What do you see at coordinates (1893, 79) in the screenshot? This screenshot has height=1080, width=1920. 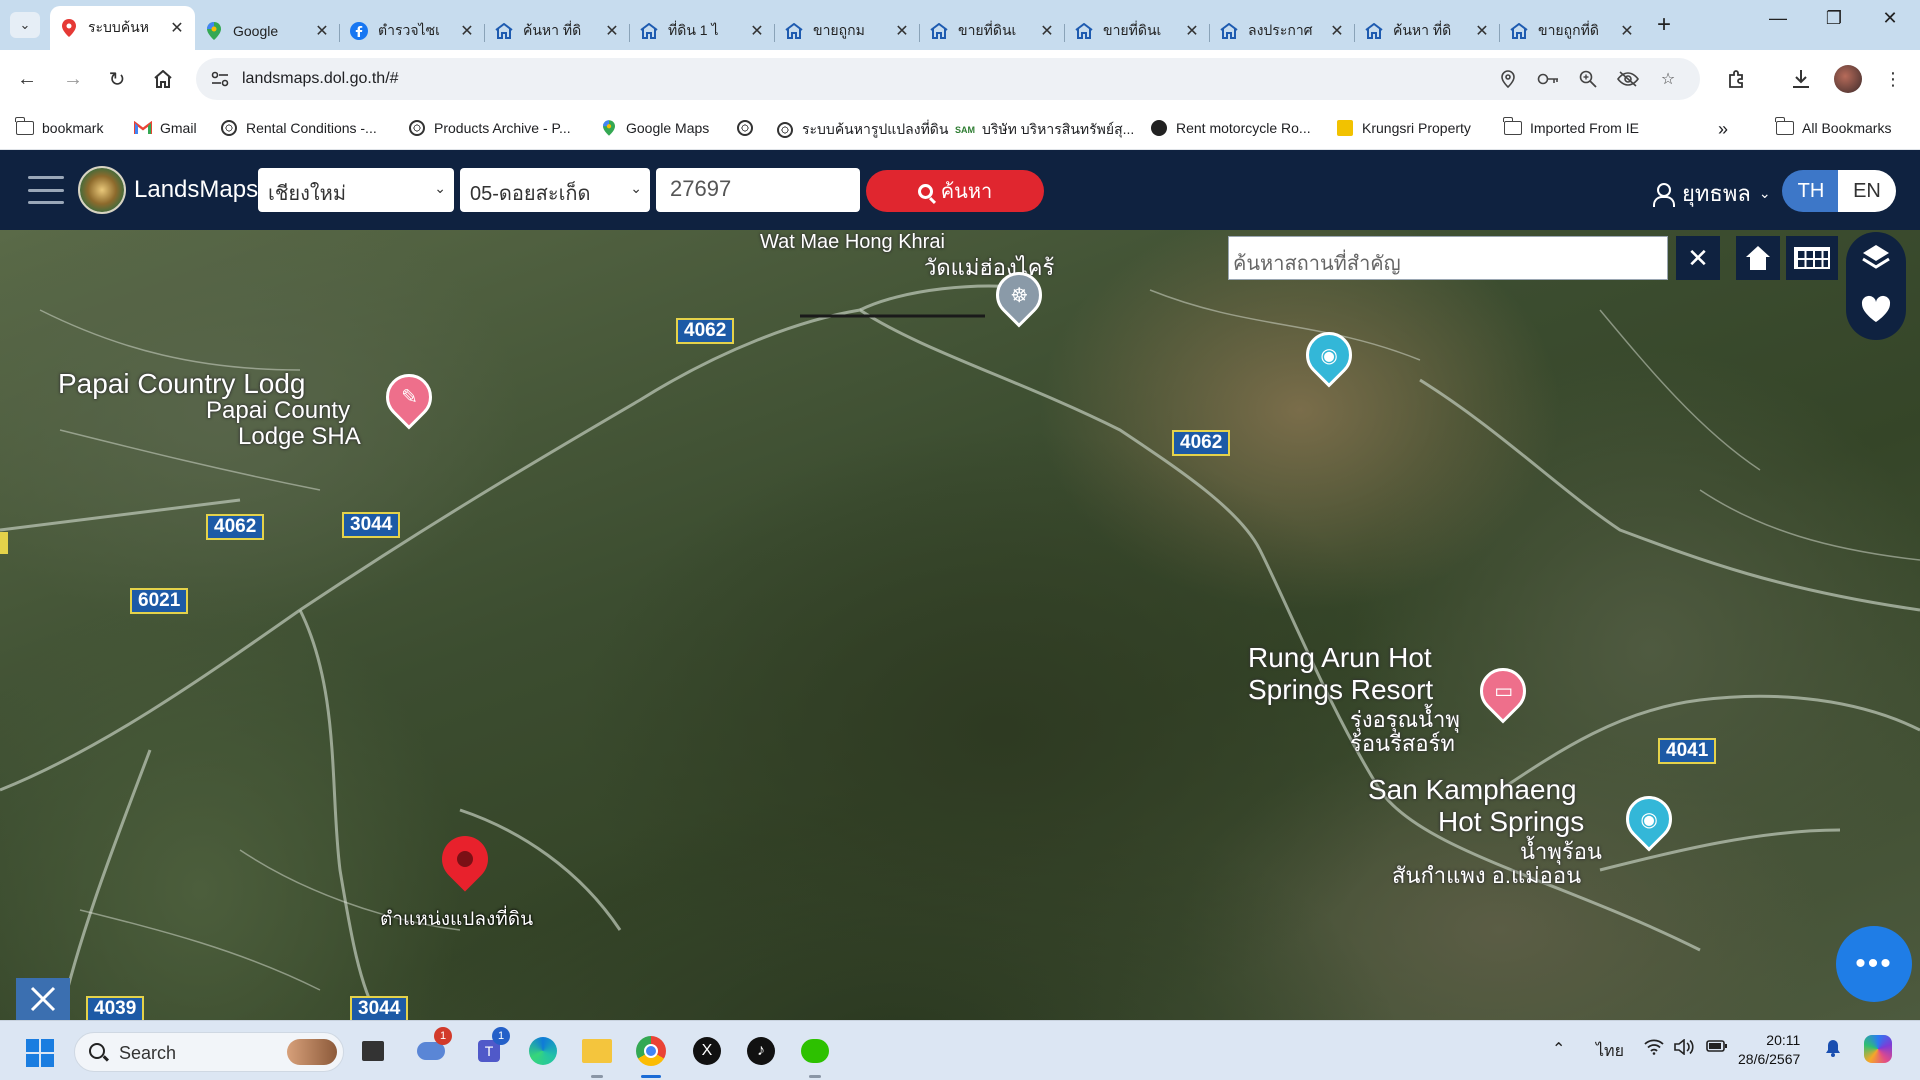 I see `menu-kebab-icon: ⋮` at bounding box center [1893, 79].